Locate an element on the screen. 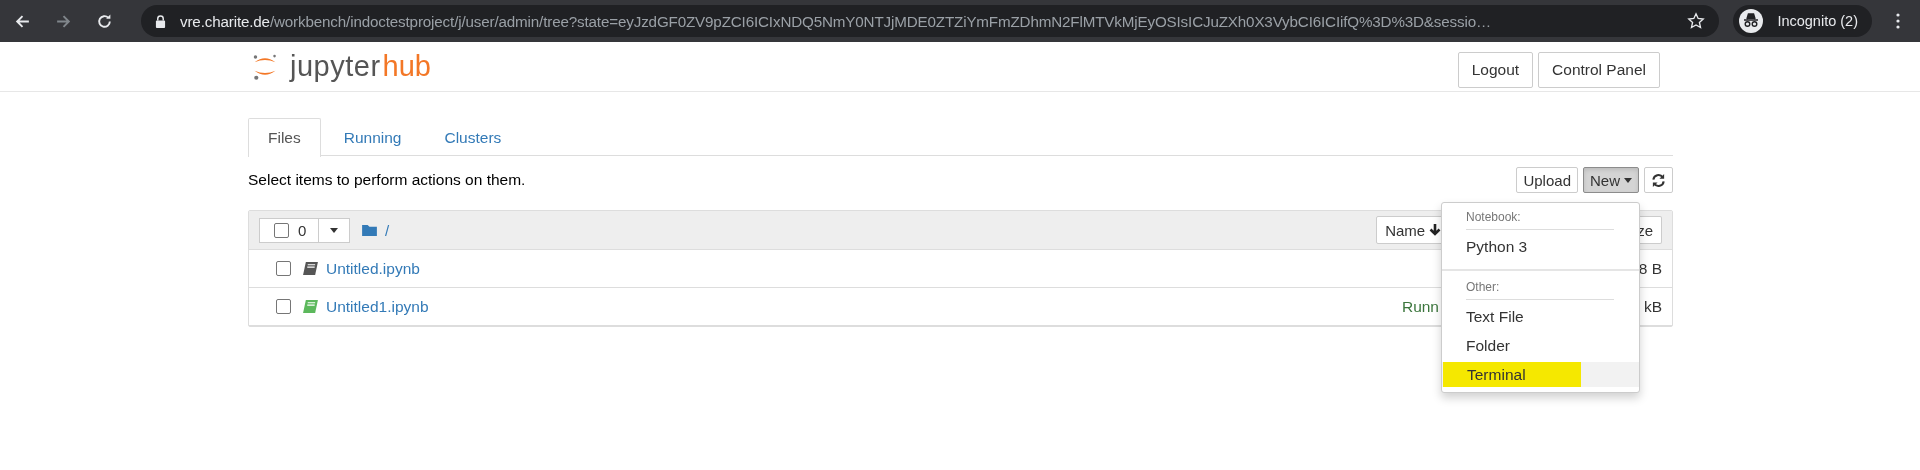 The width and height of the screenshot is (1920, 470). breadcrumb-link: / is located at coordinates (387, 230).